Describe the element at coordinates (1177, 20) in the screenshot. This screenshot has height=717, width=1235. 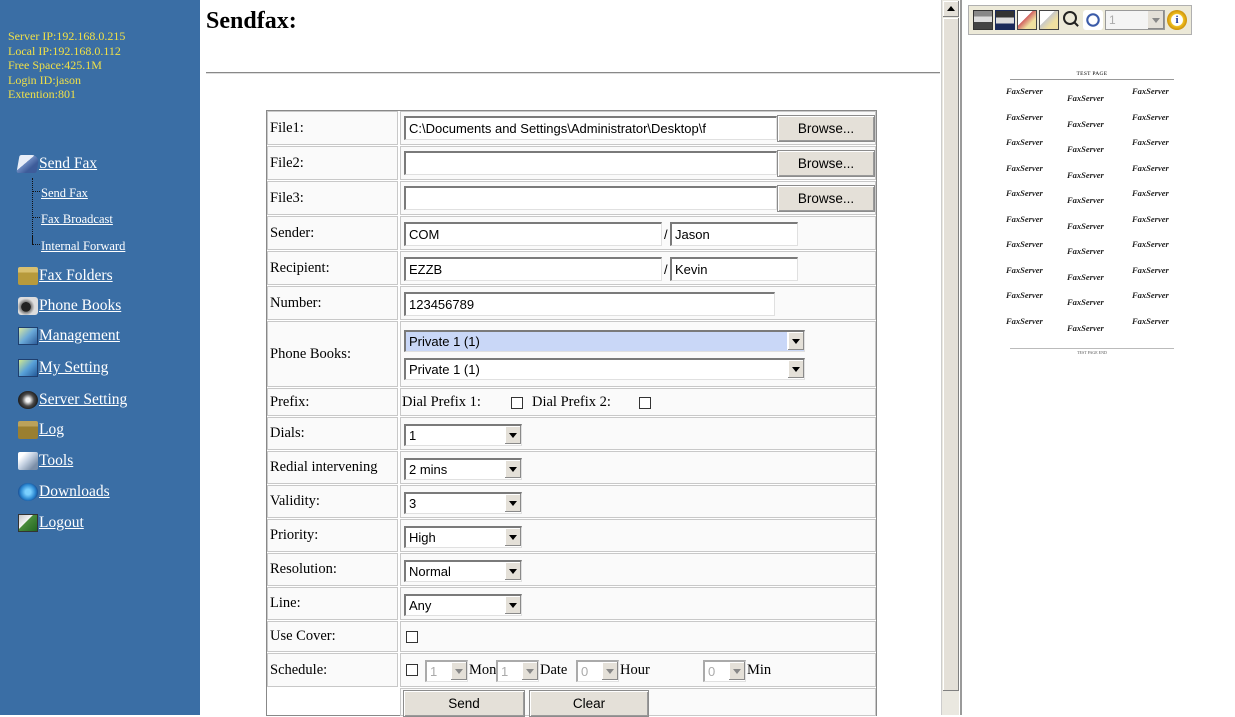
I see `info-icon: i` at that location.